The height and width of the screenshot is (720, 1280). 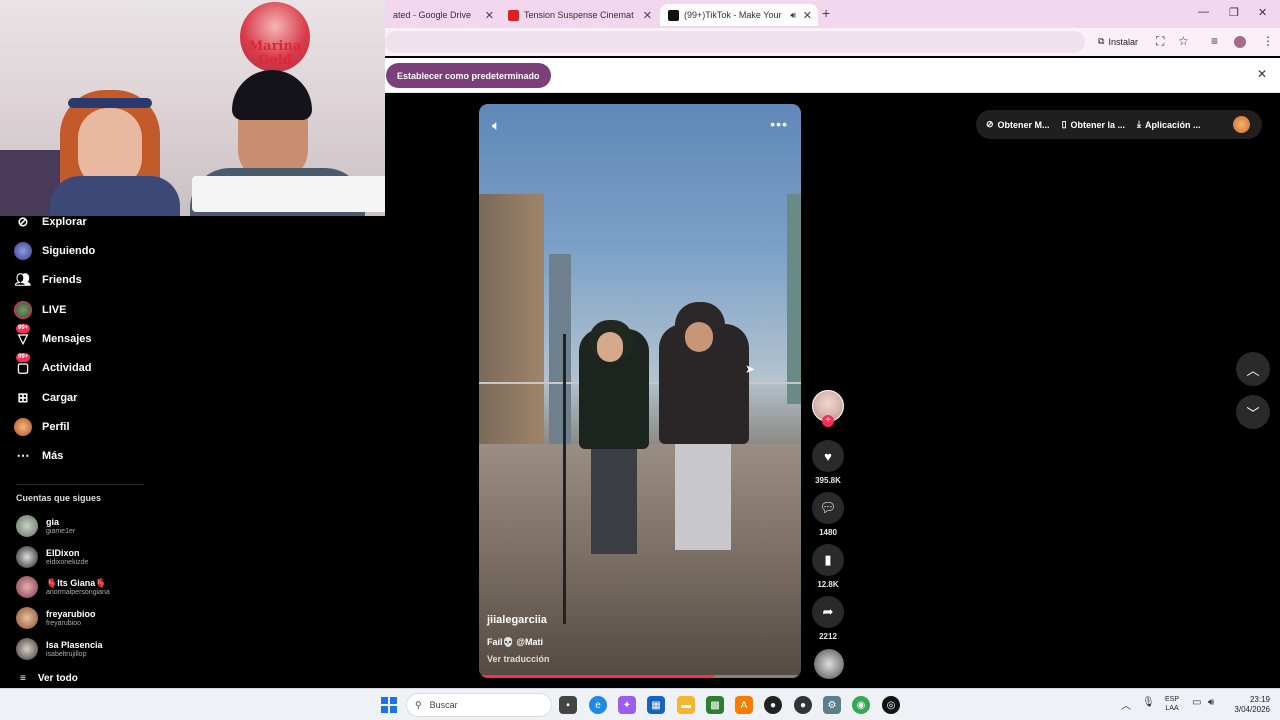 I want to click on obs-icon: ●, so click(x=773, y=705).